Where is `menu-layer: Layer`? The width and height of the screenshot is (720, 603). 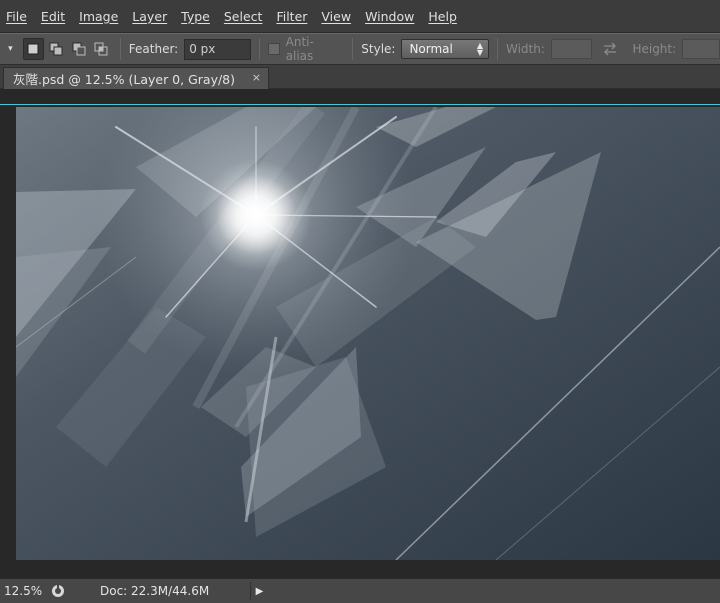
menu-layer: Layer is located at coordinates (149, 16).